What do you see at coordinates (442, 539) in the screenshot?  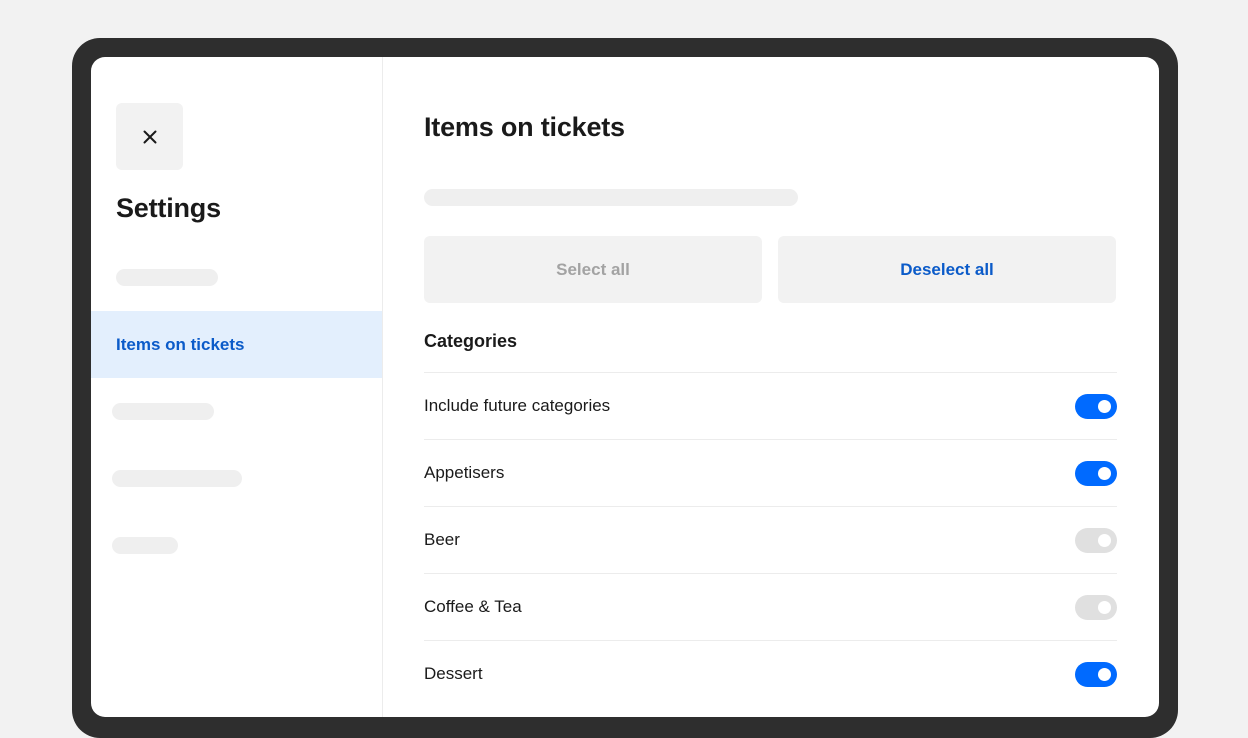 I see `category-label: Beer` at bounding box center [442, 539].